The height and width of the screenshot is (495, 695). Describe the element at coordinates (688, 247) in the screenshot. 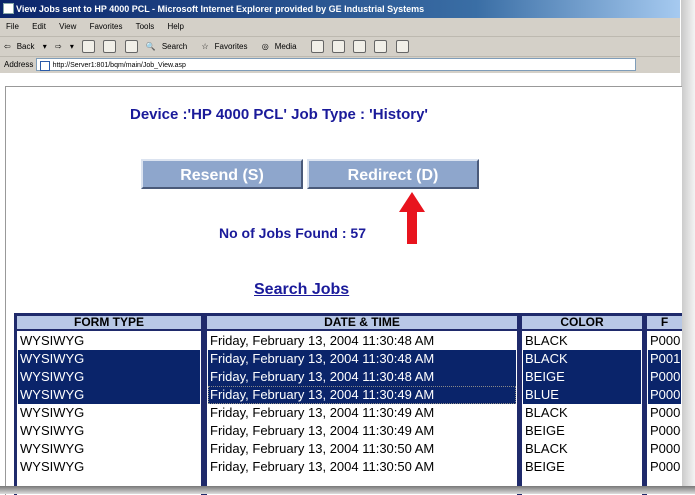

I see `window-right-shadow` at that location.